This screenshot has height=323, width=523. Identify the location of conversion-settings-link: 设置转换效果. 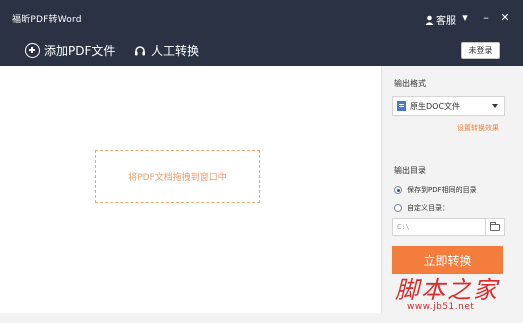
(478, 128).